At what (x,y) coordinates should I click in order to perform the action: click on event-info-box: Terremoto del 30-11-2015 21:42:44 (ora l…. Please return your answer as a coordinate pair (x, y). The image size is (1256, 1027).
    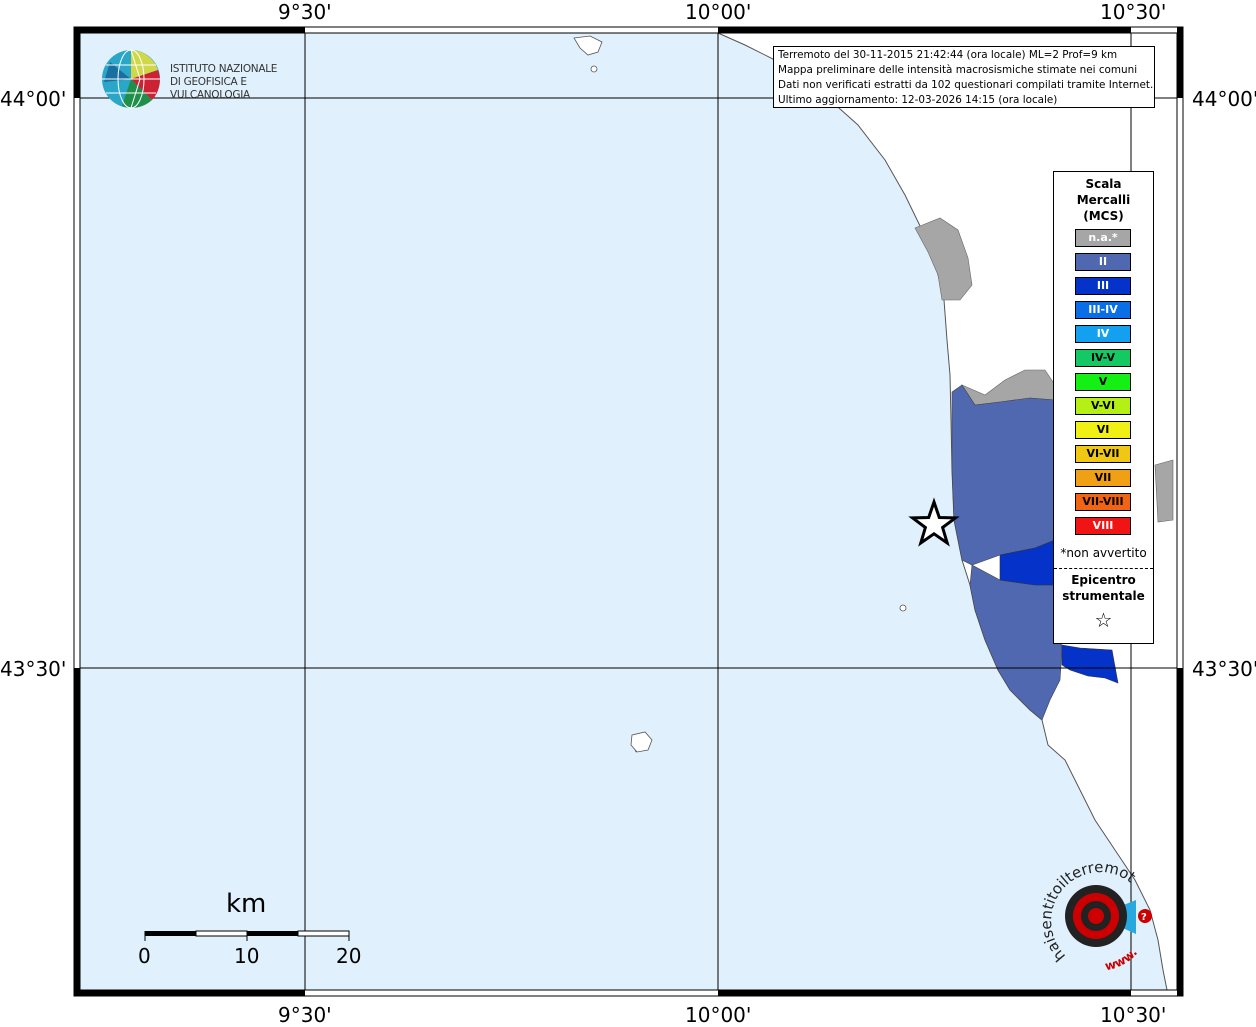
    Looking at the image, I should click on (964, 77).